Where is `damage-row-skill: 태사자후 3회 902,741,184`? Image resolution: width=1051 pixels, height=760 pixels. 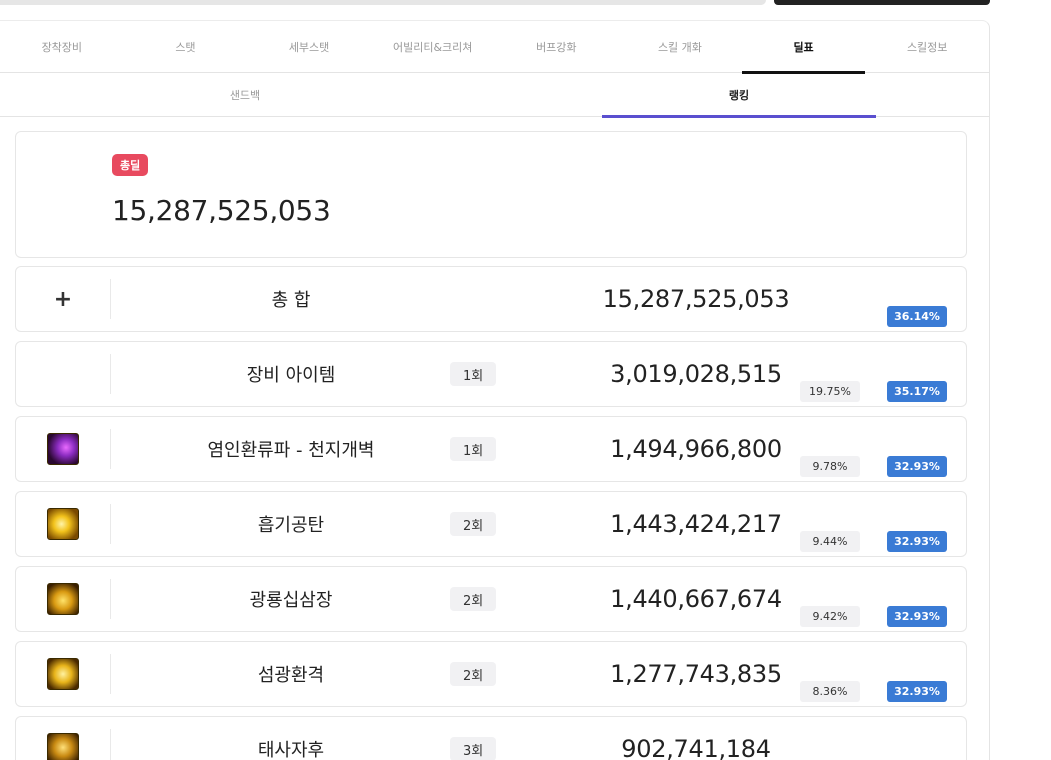
damage-row-skill: 태사자후 3회 902,741,184 is located at coordinates (491, 738).